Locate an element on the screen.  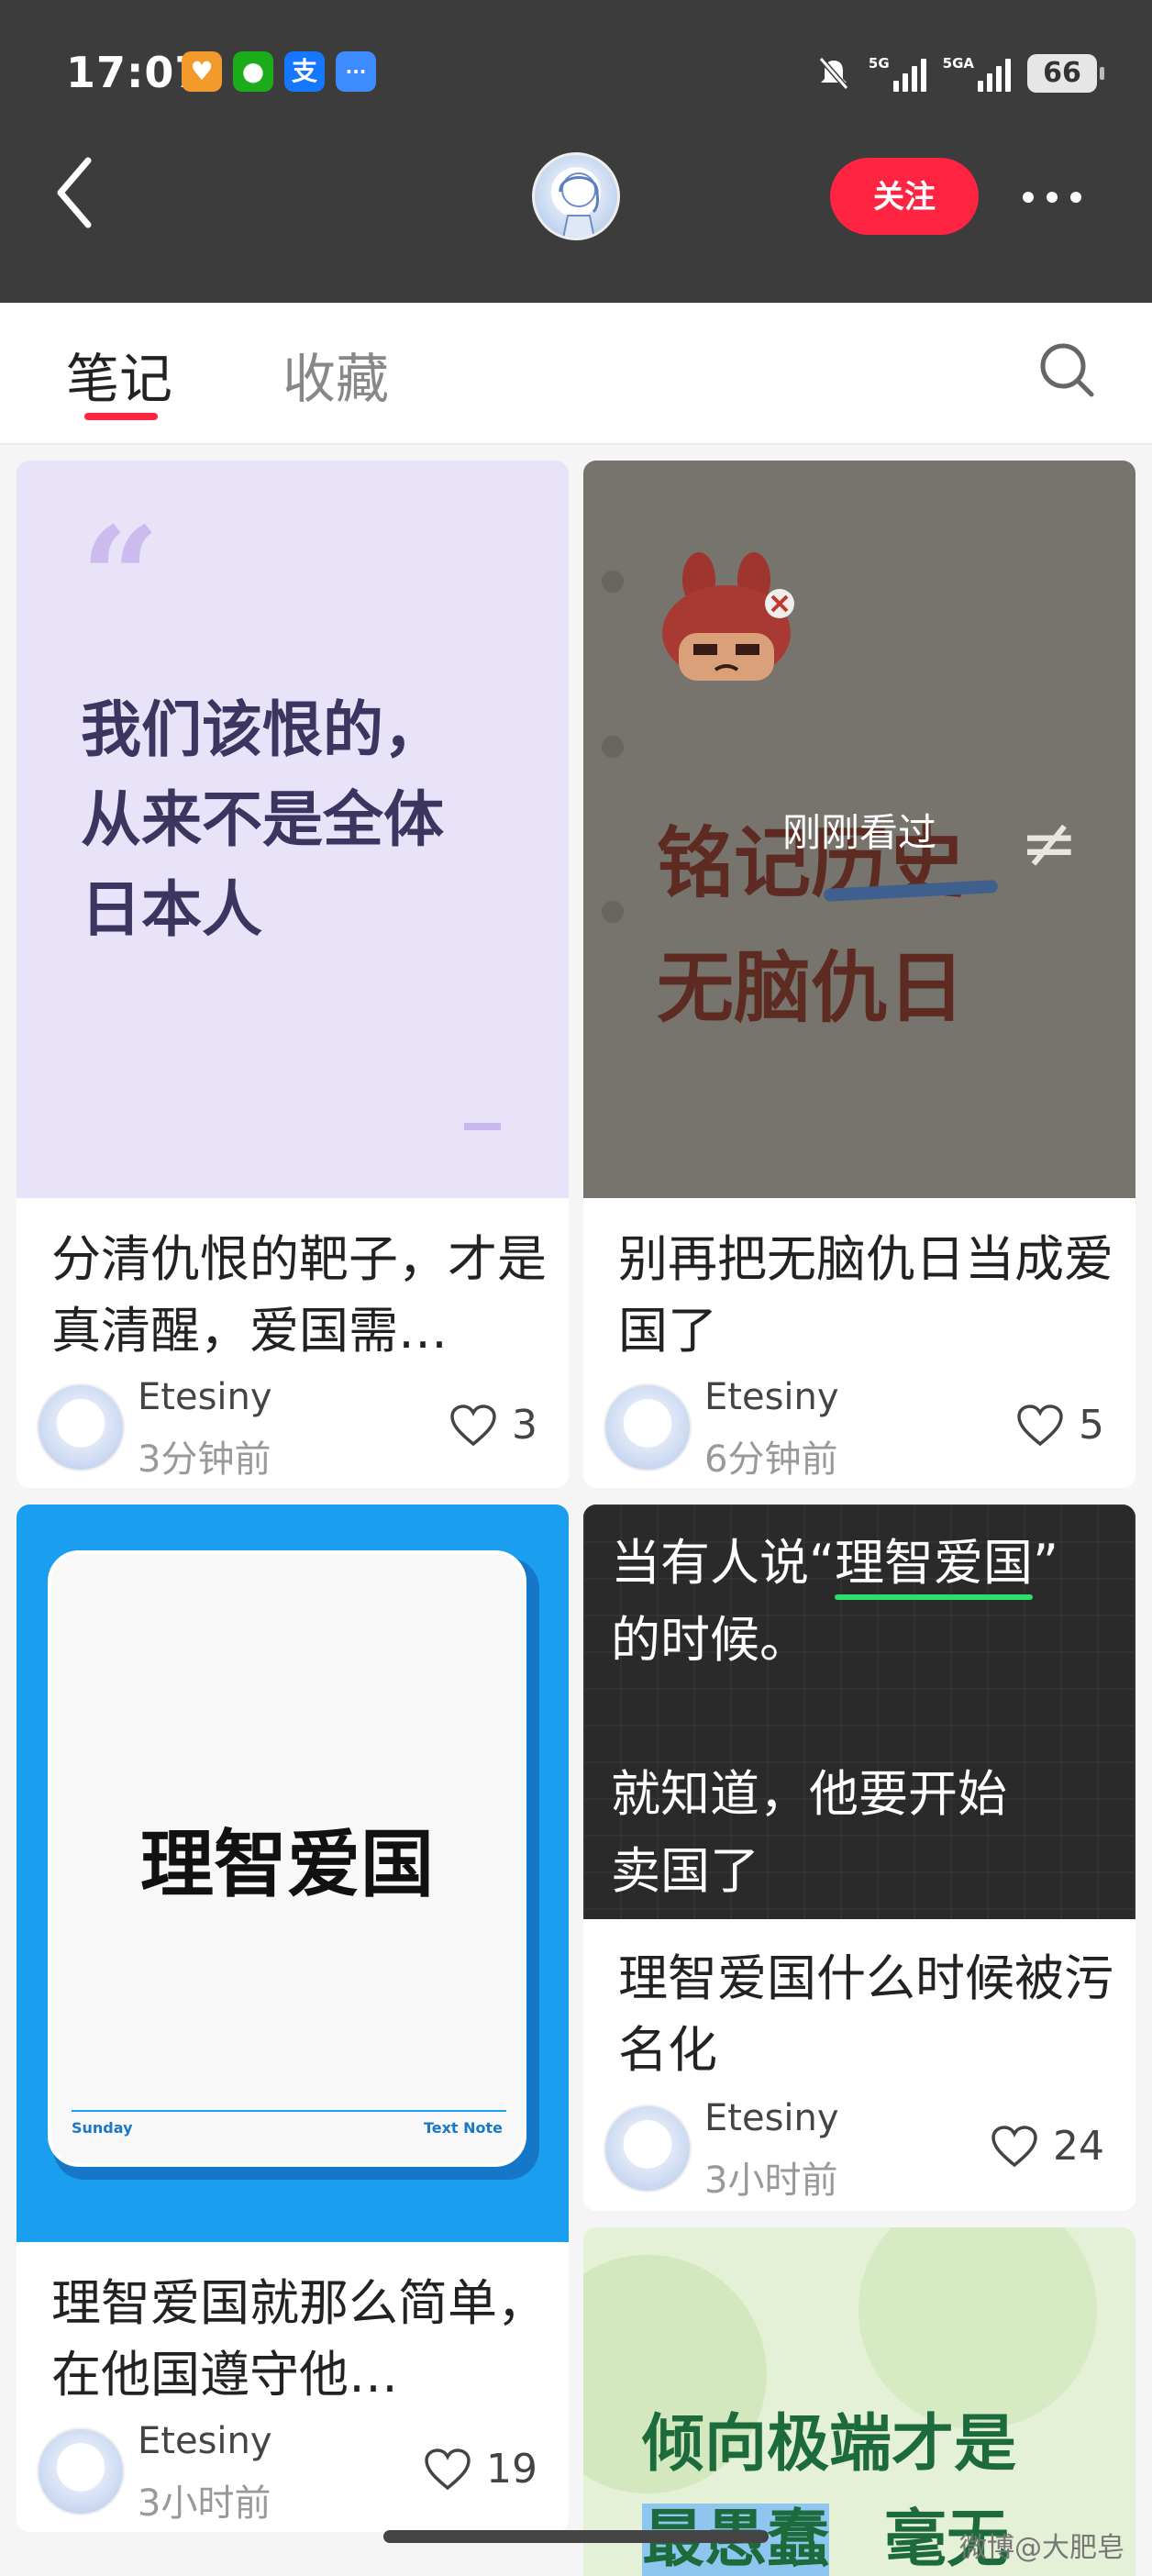
like-button: 3 is located at coordinates (493, 1425).